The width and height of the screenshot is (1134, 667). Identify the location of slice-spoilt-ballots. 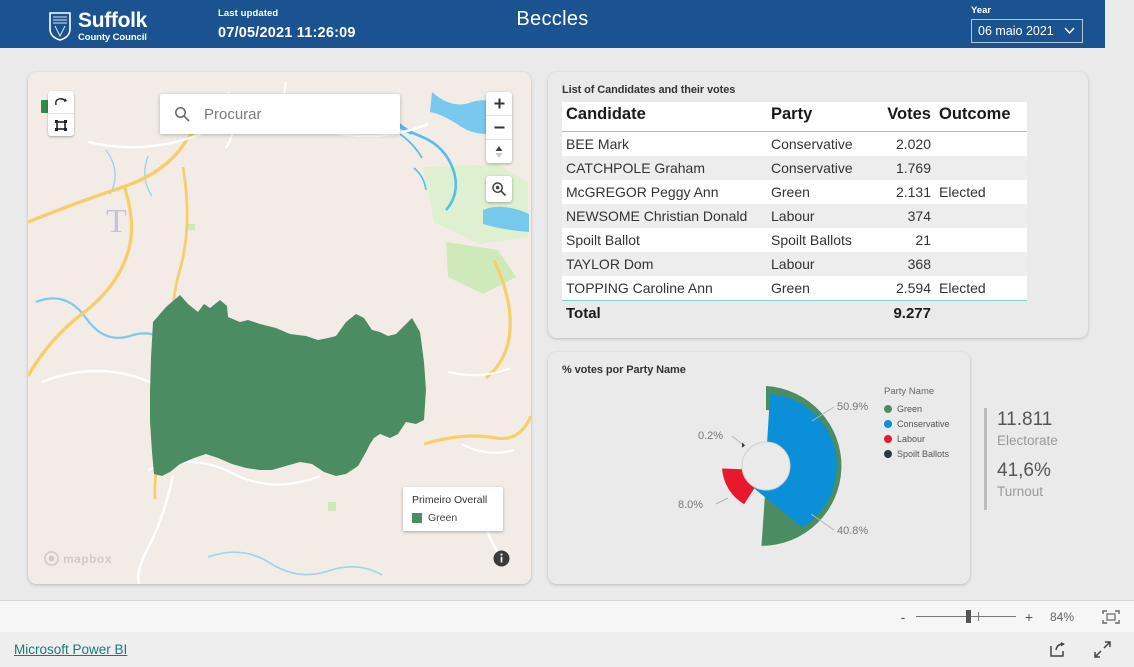
(744, 445).